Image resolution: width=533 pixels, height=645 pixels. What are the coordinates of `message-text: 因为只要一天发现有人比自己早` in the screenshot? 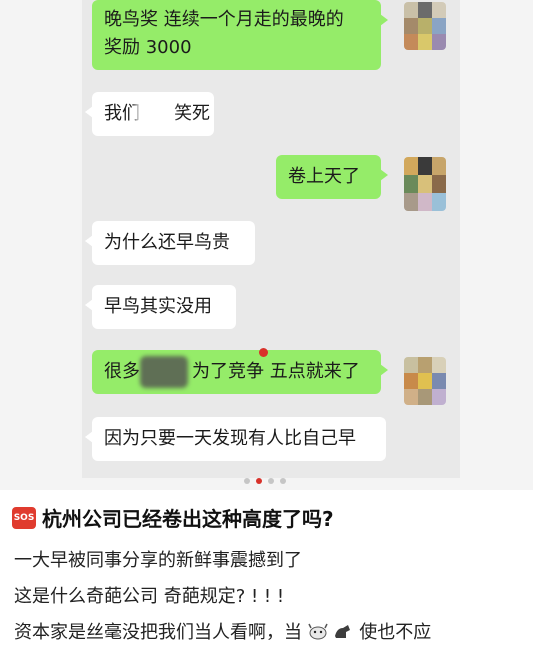 It's located at (230, 438).